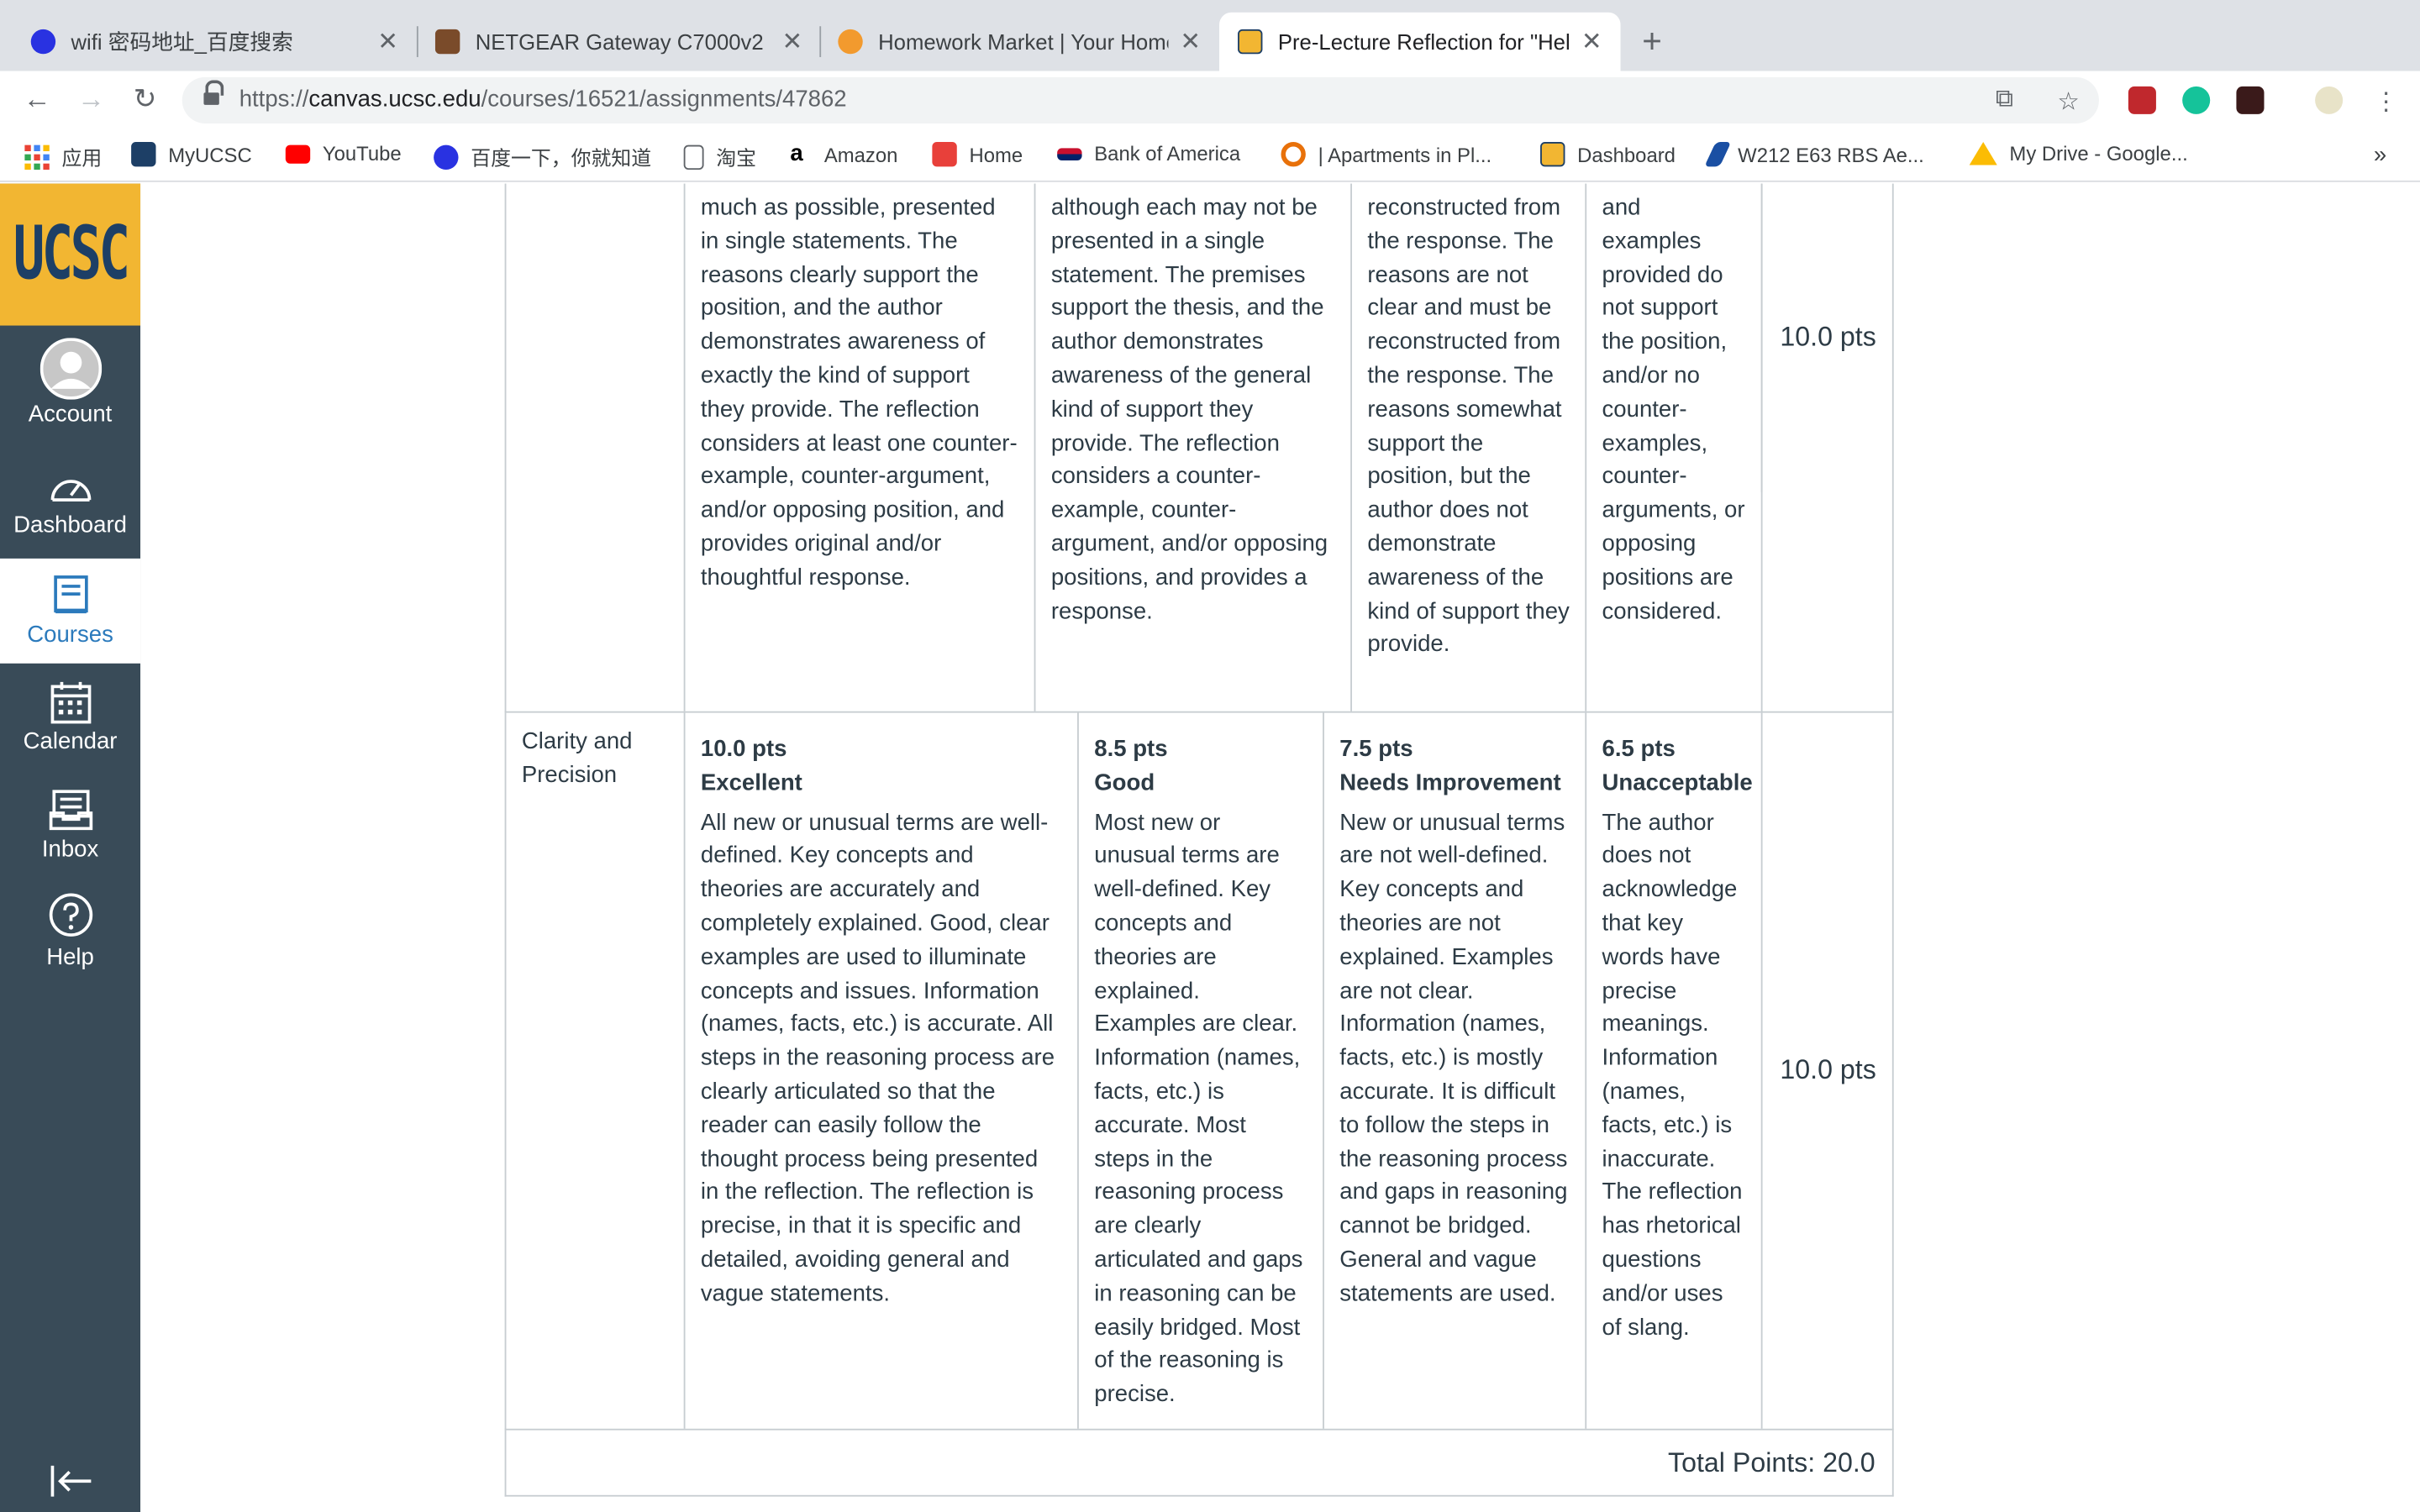 This screenshot has height=1512, width=2420. What do you see at coordinates (71, 1480) in the screenshot?
I see `collapse-nav-arrow-icon` at bounding box center [71, 1480].